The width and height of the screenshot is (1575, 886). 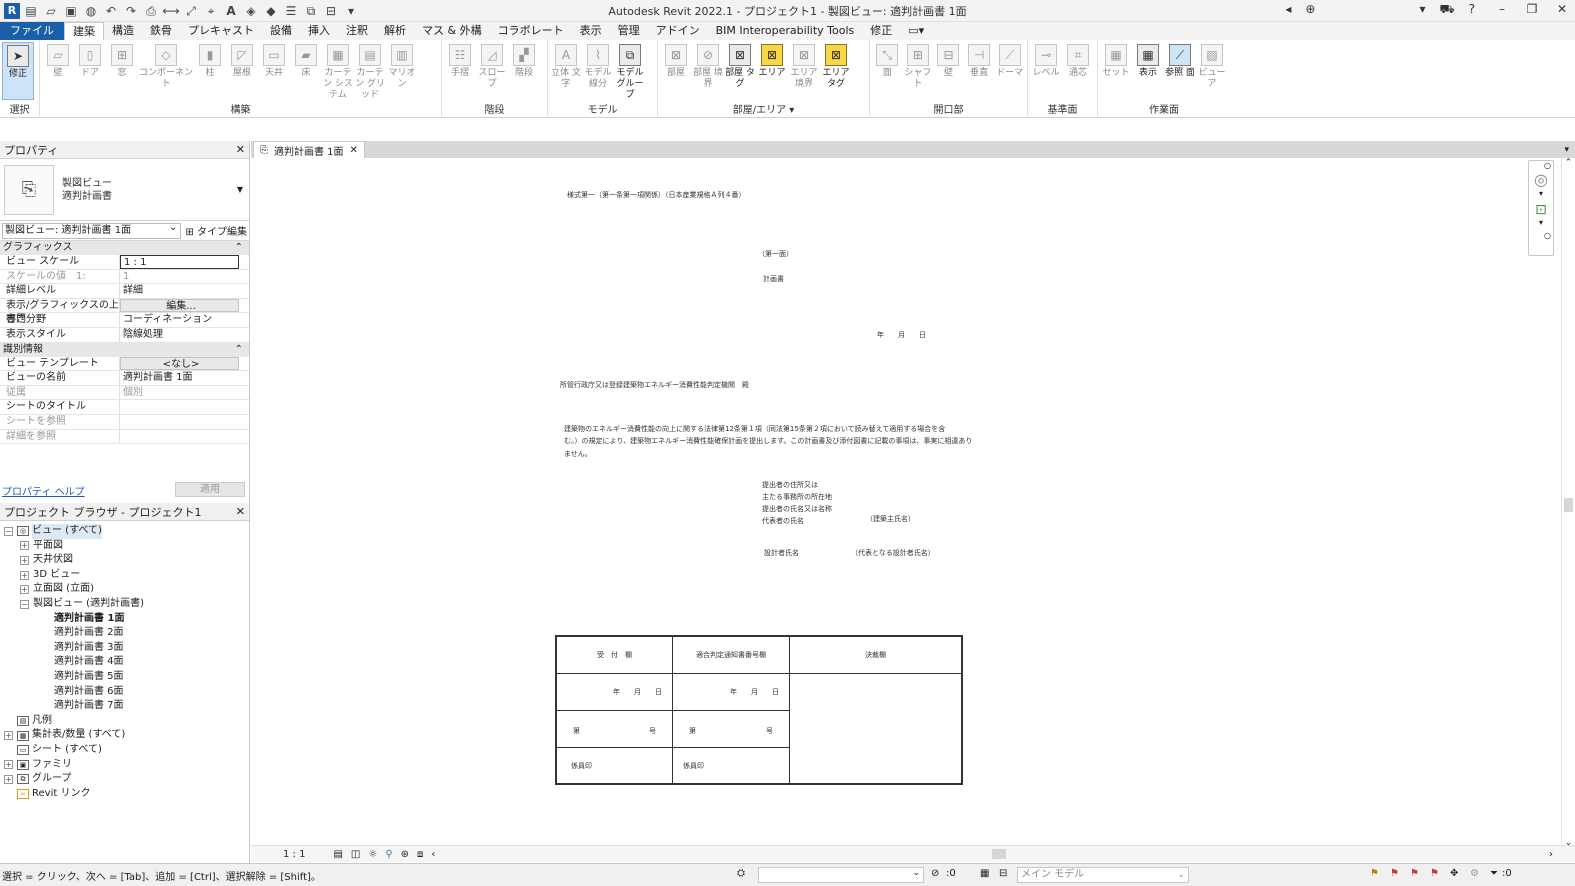 I want to click on tree-families: + ▣ ファミリ, so click(x=124, y=765).